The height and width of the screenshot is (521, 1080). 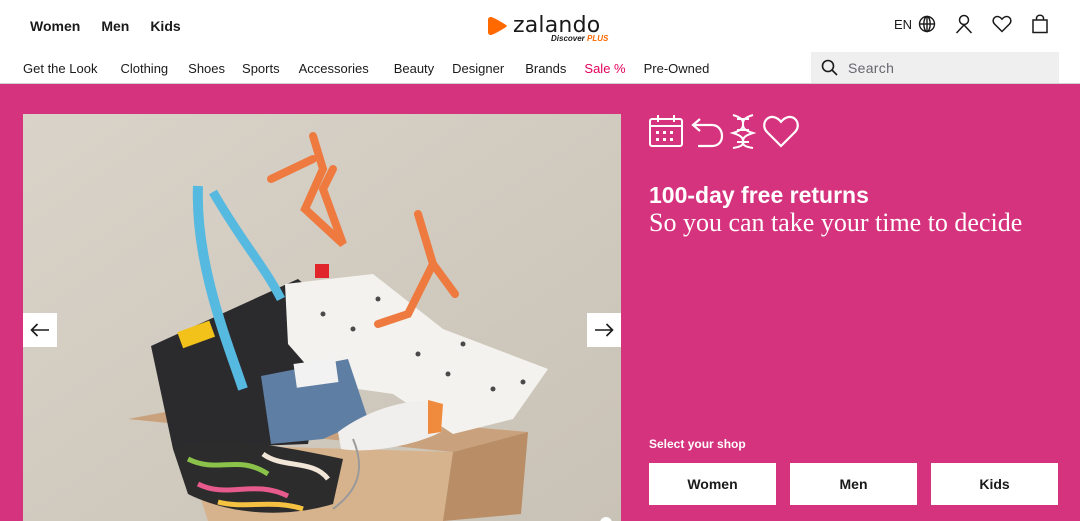 I want to click on carousel-next-button, so click(x=604, y=330).